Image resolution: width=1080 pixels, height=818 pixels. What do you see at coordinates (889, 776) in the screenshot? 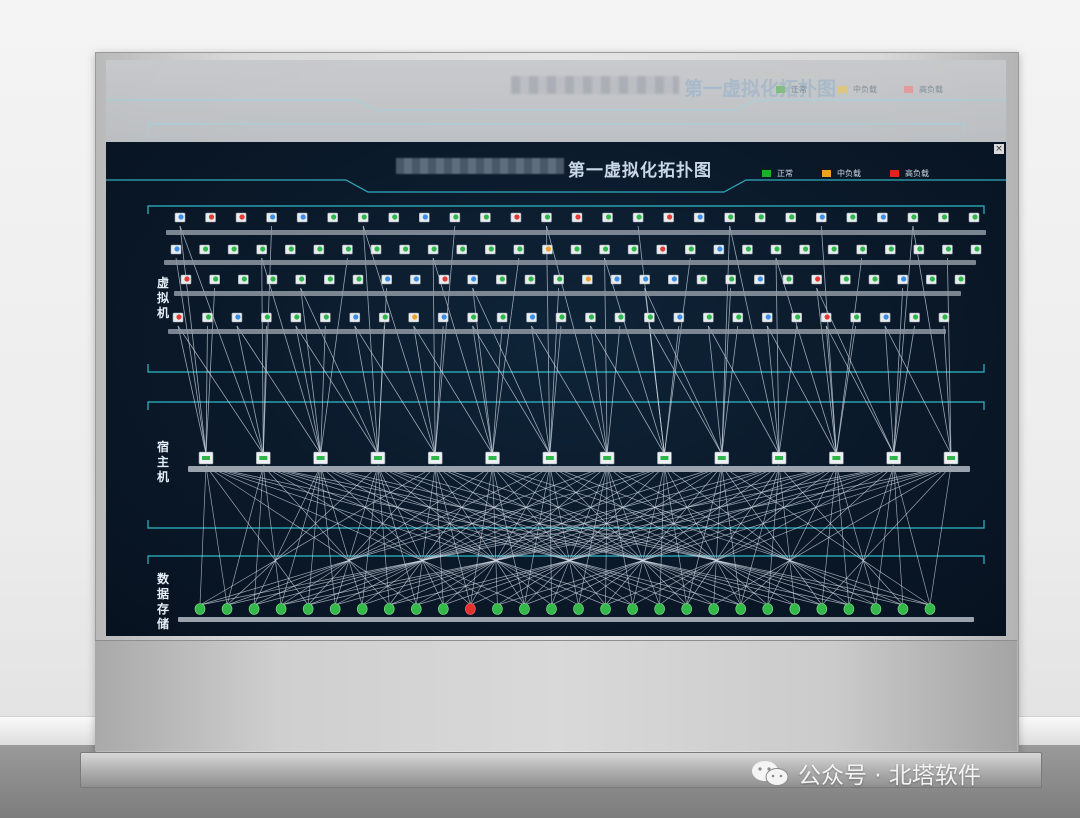
I see `watermark-text: 公众号 · 北塔软件` at bounding box center [889, 776].